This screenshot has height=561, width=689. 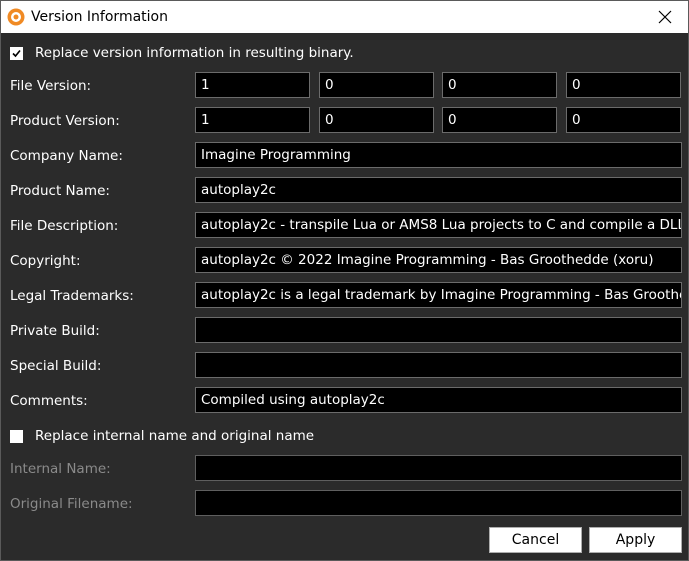 I want to click on replace-version-checkbox, so click(x=16, y=53).